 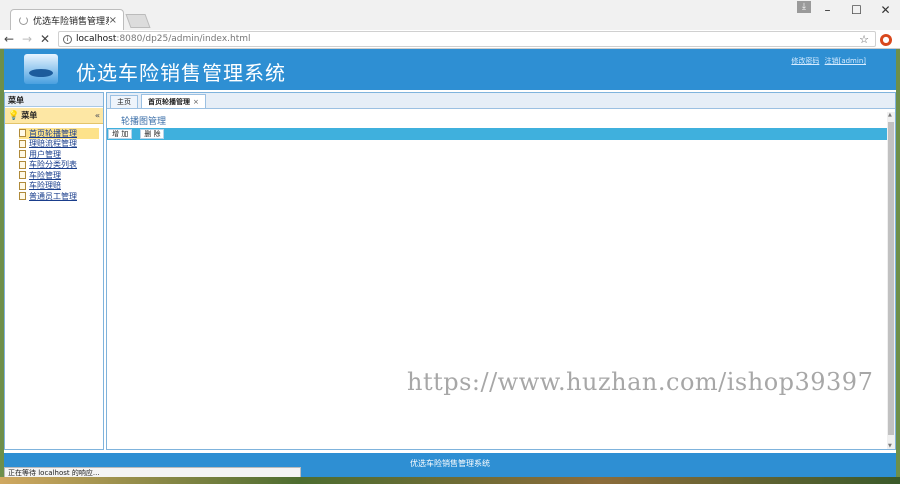 What do you see at coordinates (450, 69) in the screenshot?
I see `app-header: 优选车险销售管理系统 修改密码 注销[admin]` at bounding box center [450, 69].